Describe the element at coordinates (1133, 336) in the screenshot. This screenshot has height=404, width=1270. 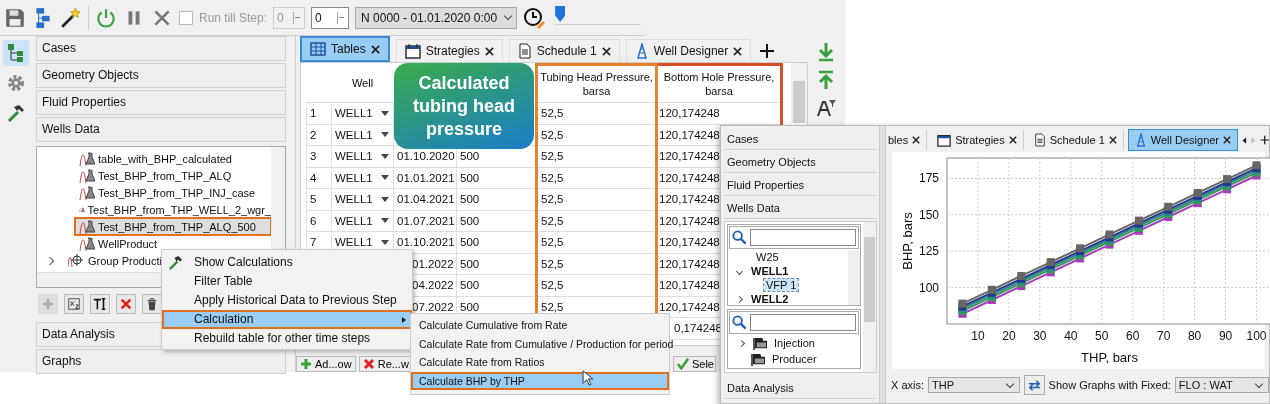
I see `axis-tick-label: 60` at that location.